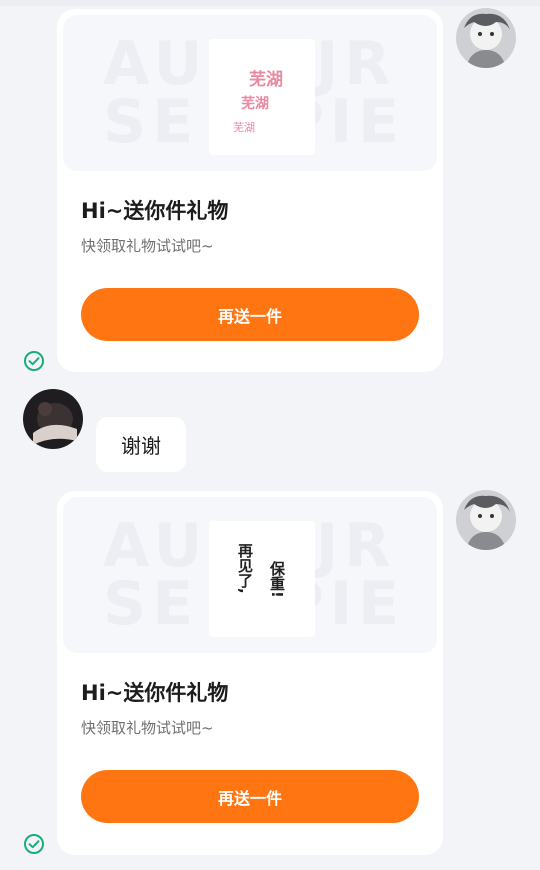 Image resolution: width=540 pixels, height=870 pixels. What do you see at coordinates (262, 579) in the screenshot?
I see `gift-sticker-image: 再见了, 保重!` at bounding box center [262, 579].